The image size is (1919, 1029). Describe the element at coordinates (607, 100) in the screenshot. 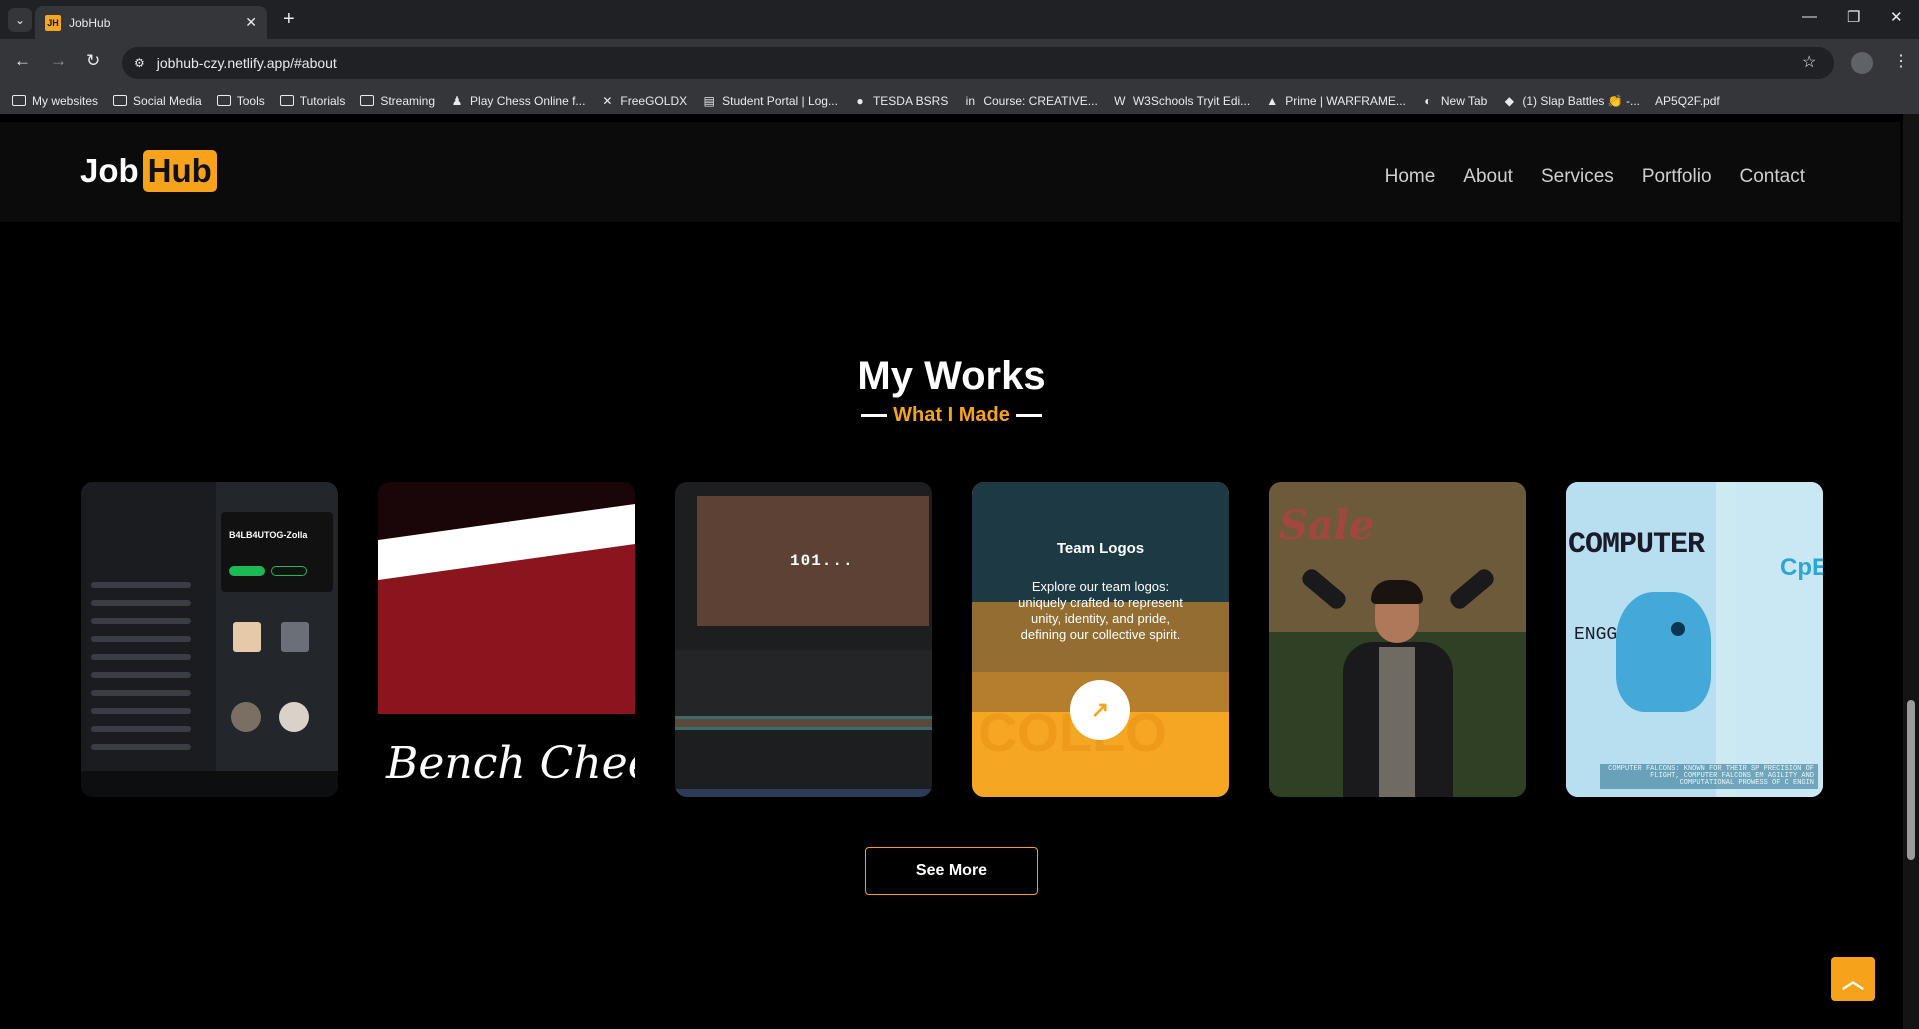

I see `x-logo-icon: ✕` at that location.